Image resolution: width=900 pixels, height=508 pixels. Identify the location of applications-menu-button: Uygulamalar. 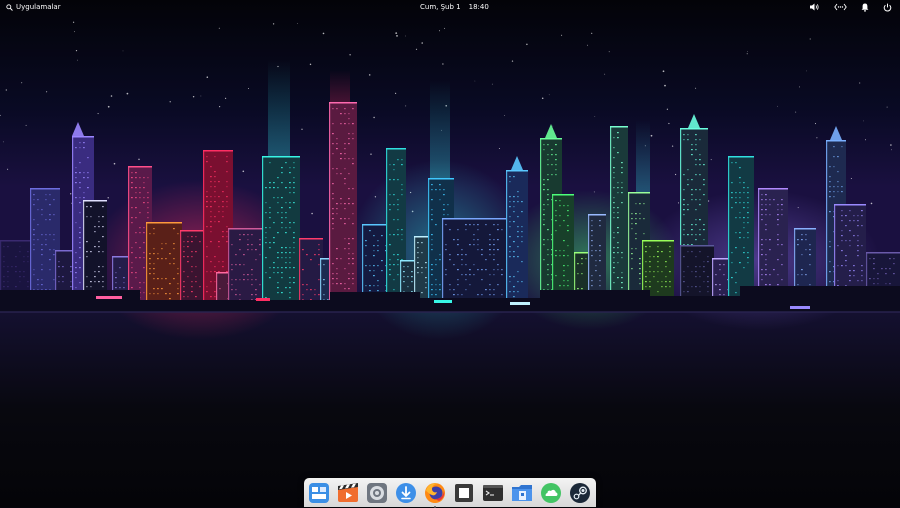
(33, 7).